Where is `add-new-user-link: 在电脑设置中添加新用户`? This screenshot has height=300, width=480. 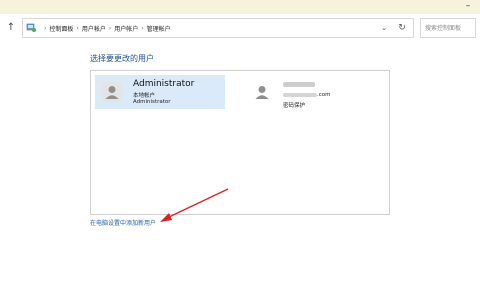 add-new-user-link: 在电脑设置中添加新用户 is located at coordinates (123, 222).